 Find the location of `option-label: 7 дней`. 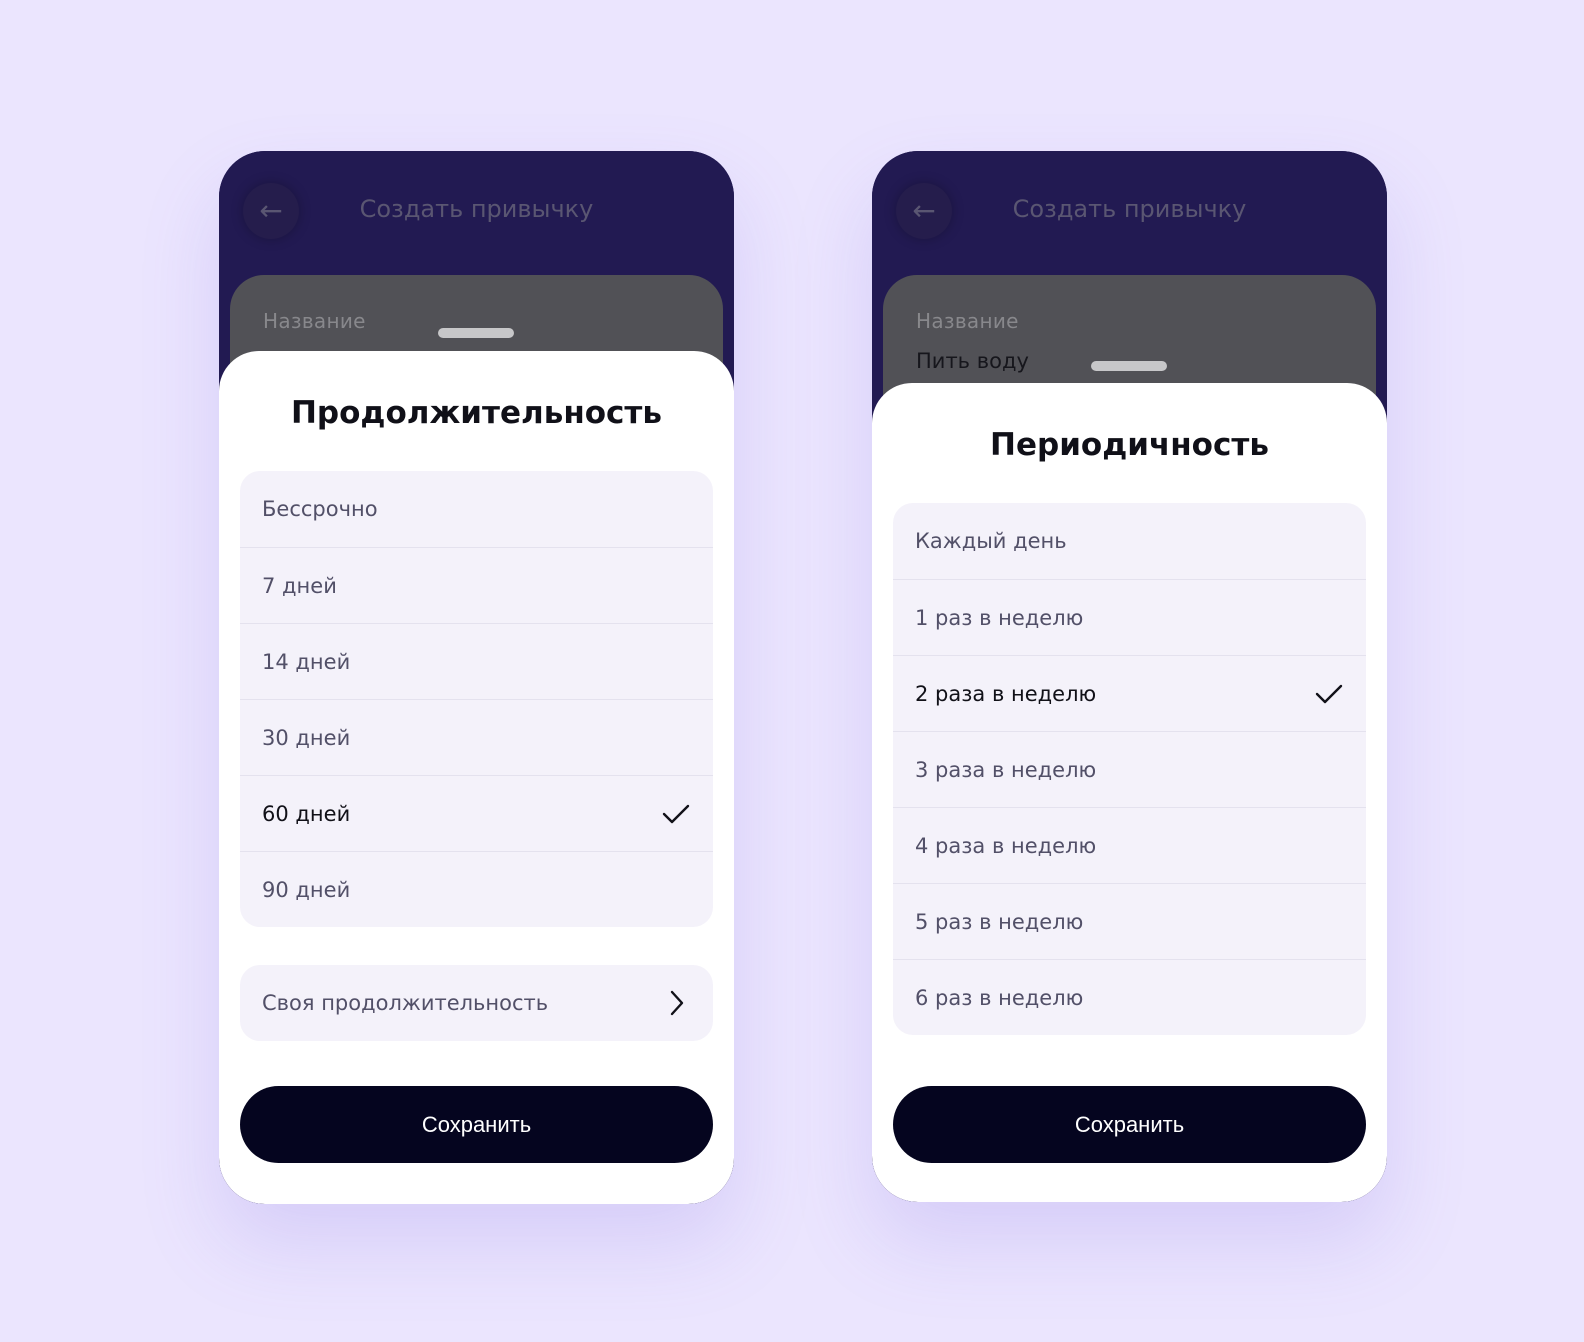

option-label: 7 дней is located at coordinates (299, 585).